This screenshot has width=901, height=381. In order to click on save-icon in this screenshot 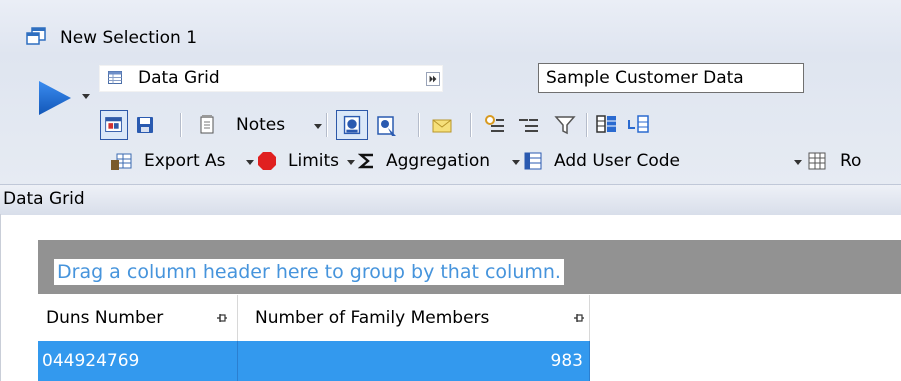, I will do `click(145, 125)`.